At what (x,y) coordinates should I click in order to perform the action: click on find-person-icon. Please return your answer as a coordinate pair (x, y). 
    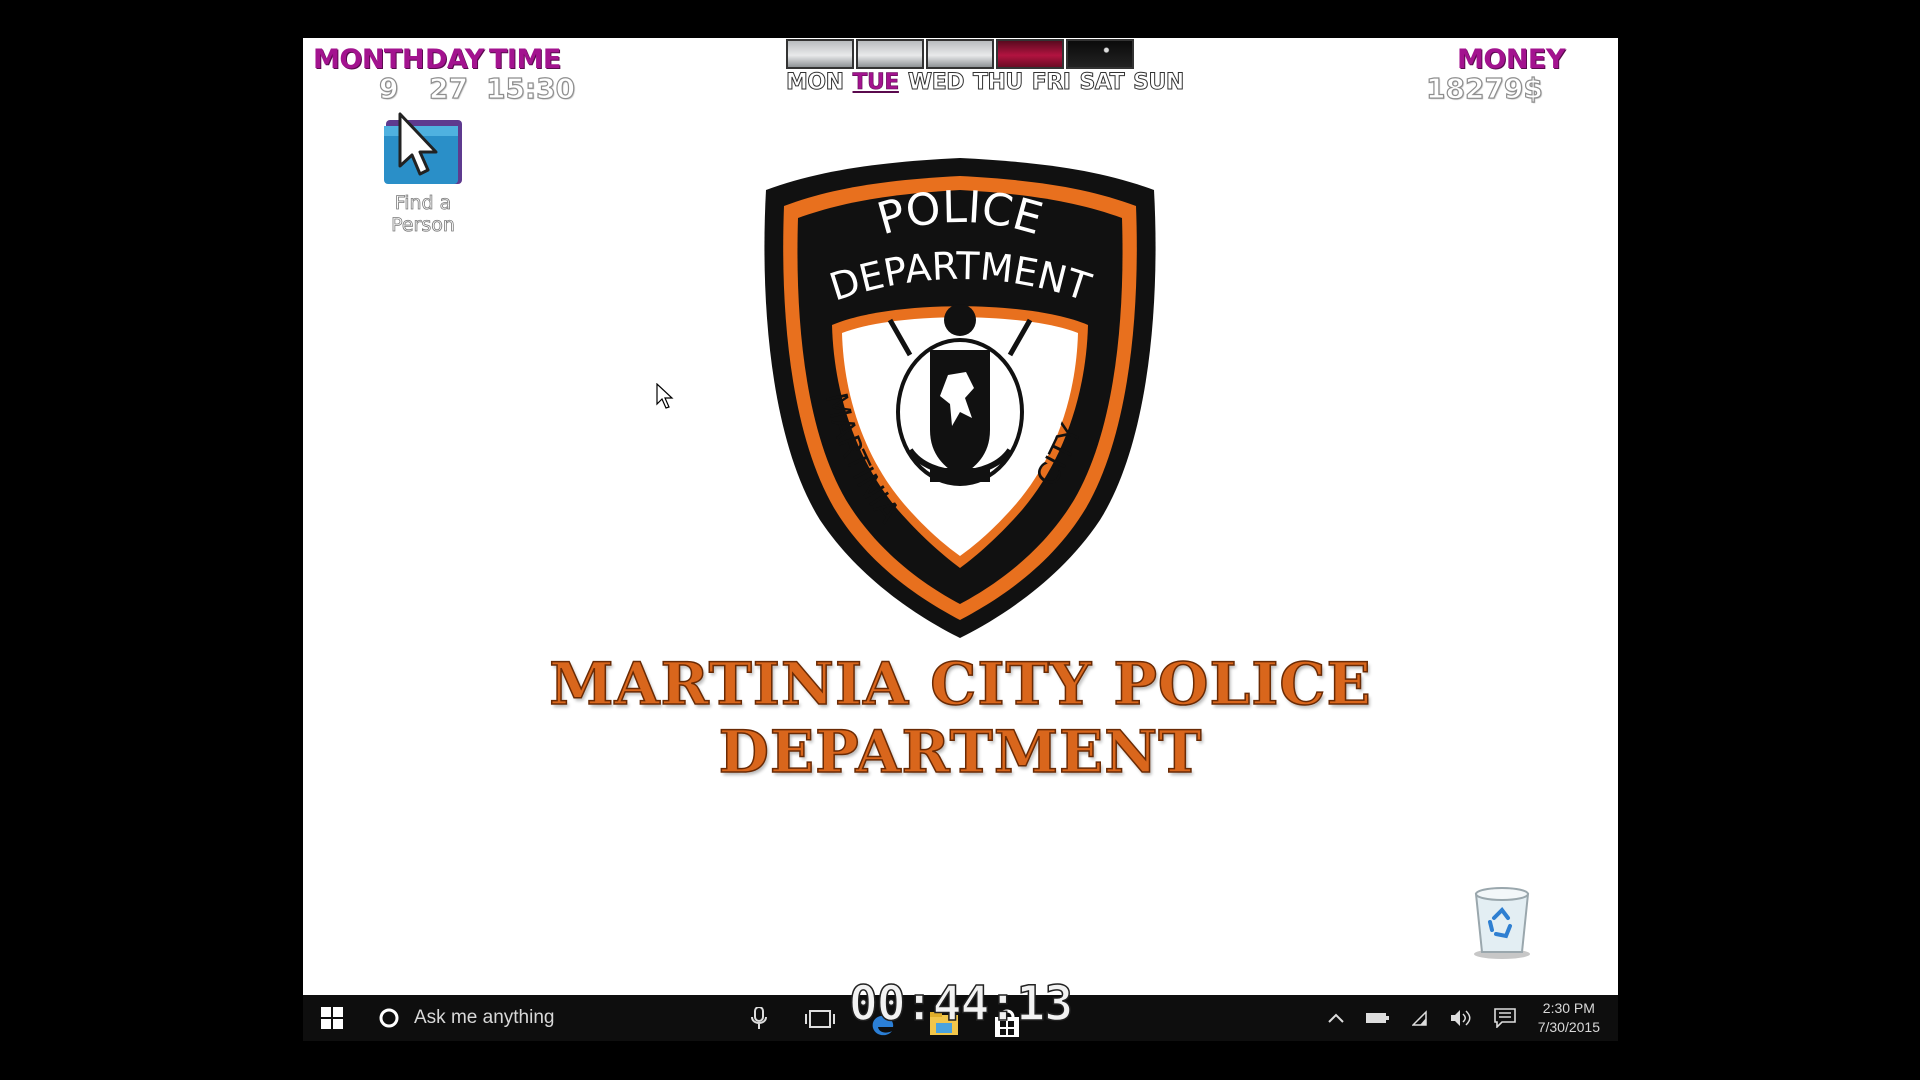
    Looking at the image, I should click on (423, 148).